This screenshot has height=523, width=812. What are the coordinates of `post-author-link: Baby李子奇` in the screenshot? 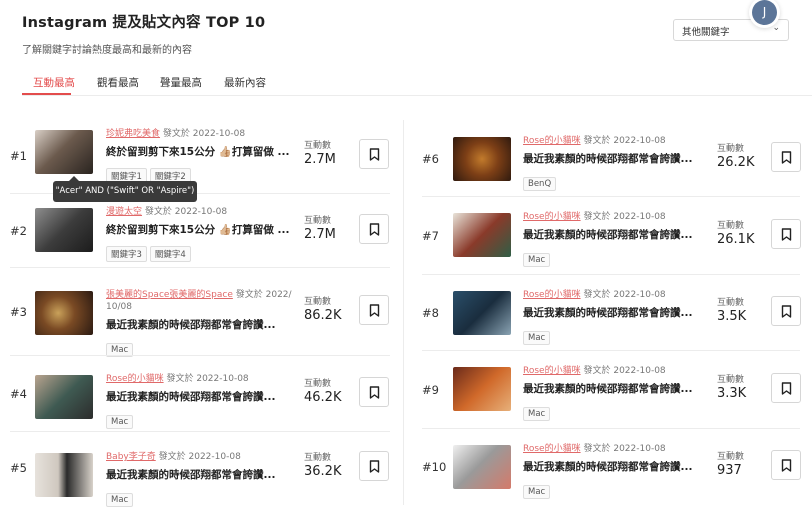 It's located at (131, 457).